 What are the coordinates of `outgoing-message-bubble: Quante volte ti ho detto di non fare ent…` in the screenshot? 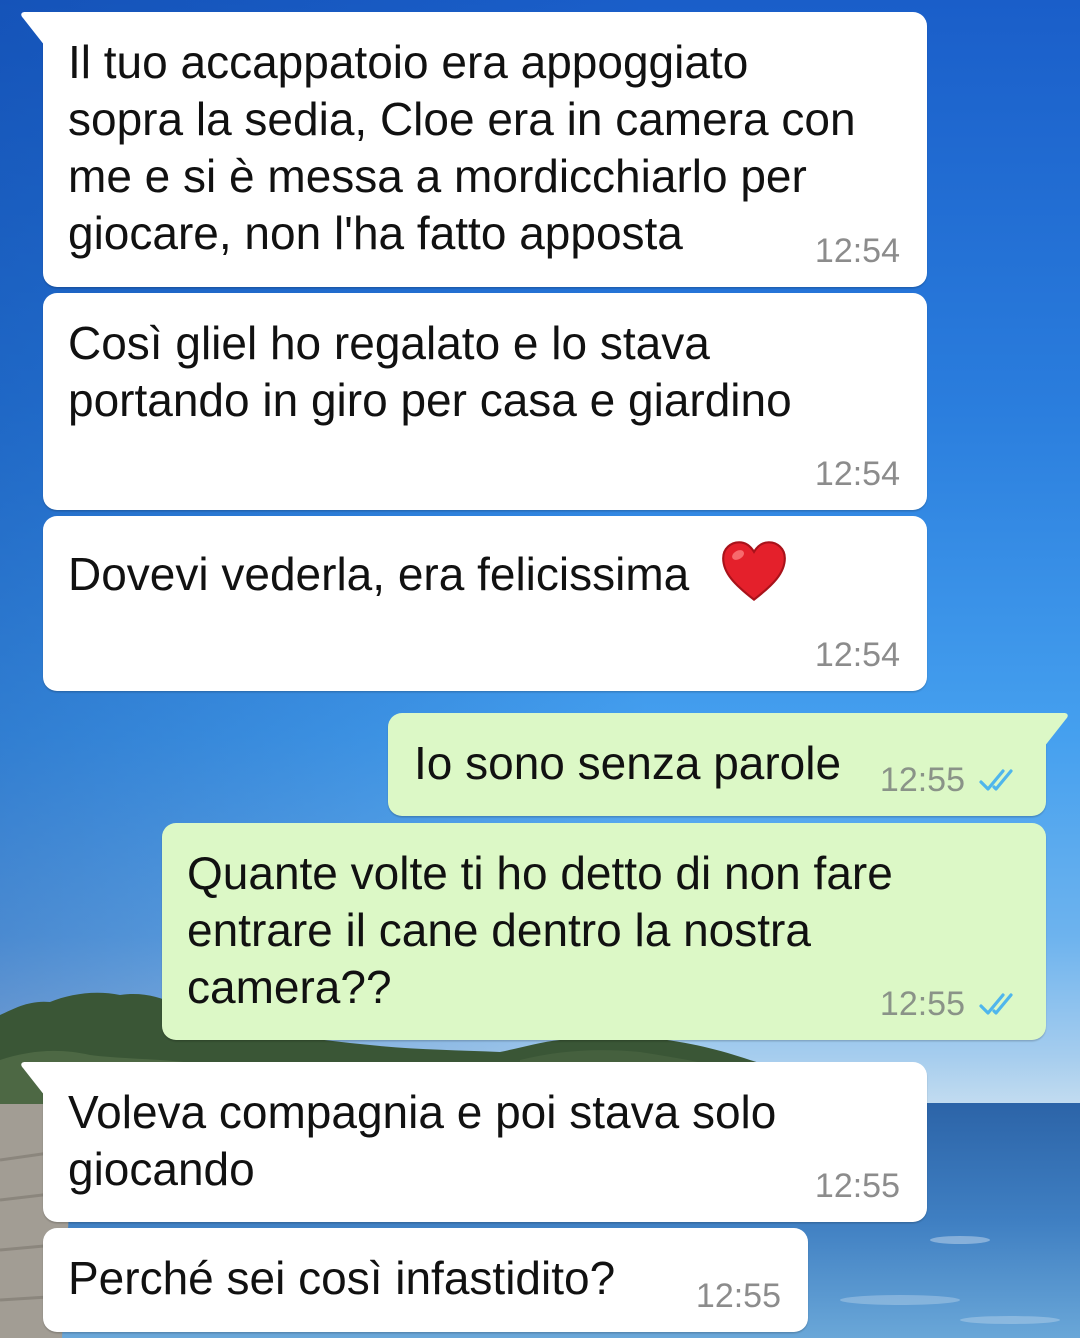 It's located at (604, 931).